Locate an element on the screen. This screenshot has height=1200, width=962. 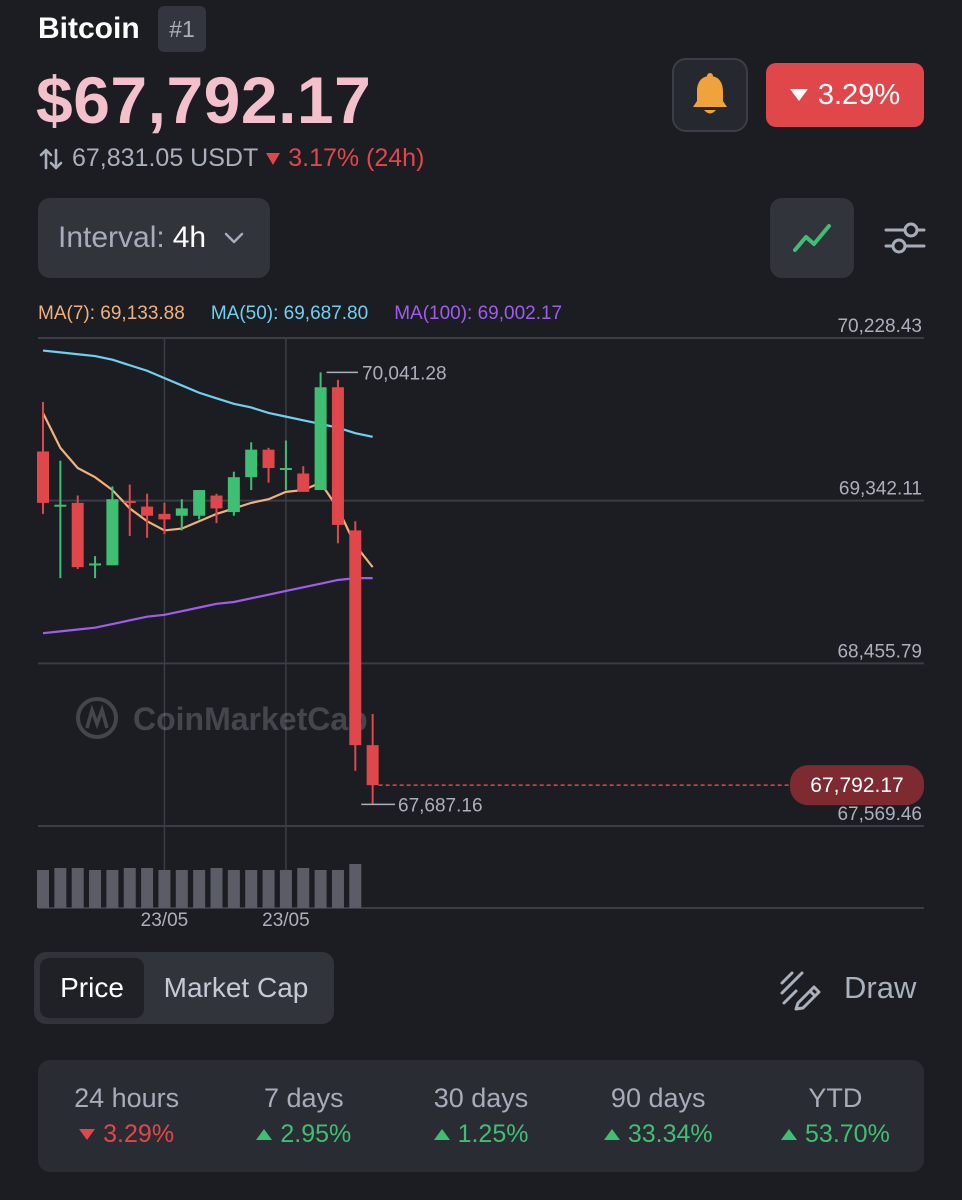
y-tick-label: 67,569.46 is located at coordinates (879, 814).